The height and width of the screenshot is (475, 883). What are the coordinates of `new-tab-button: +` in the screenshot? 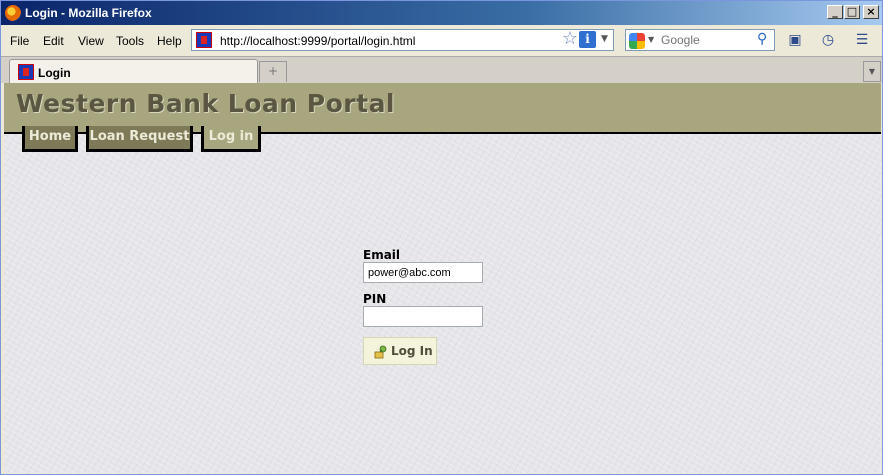 It's located at (273, 71).